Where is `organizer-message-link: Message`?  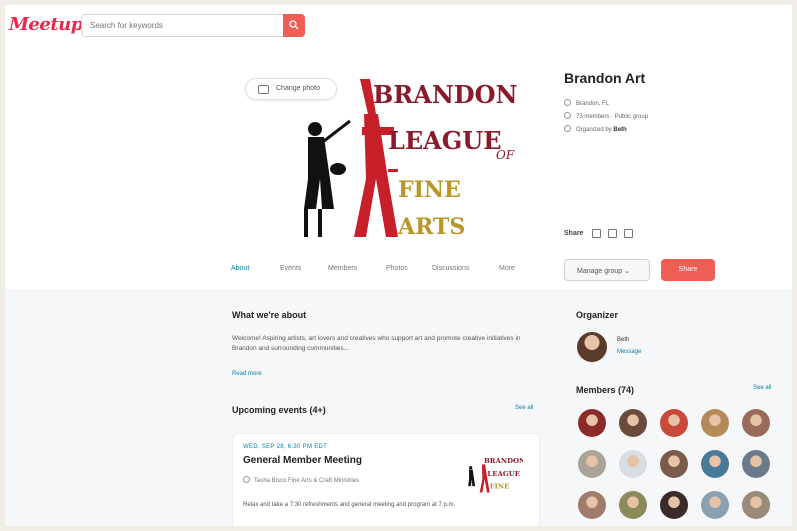
organizer-message-link: Message is located at coordinates (629, 352).